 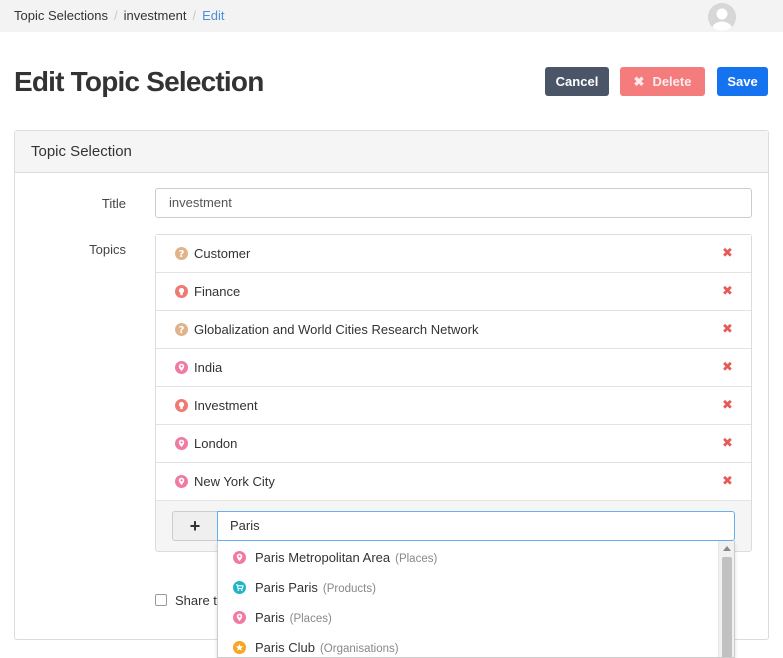 What do you see at coordinates (286, 587) in the screenshot?
I see `suggestion-name: Paris Paris` at bounding box center [286, 587].